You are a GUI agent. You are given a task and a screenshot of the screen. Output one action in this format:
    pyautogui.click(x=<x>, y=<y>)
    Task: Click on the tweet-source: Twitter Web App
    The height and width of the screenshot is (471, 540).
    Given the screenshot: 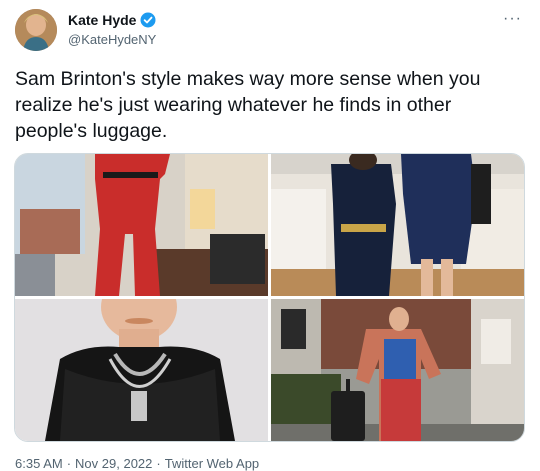 What is the action you would take?
    pyautogui.click(x=212, y=463)
    